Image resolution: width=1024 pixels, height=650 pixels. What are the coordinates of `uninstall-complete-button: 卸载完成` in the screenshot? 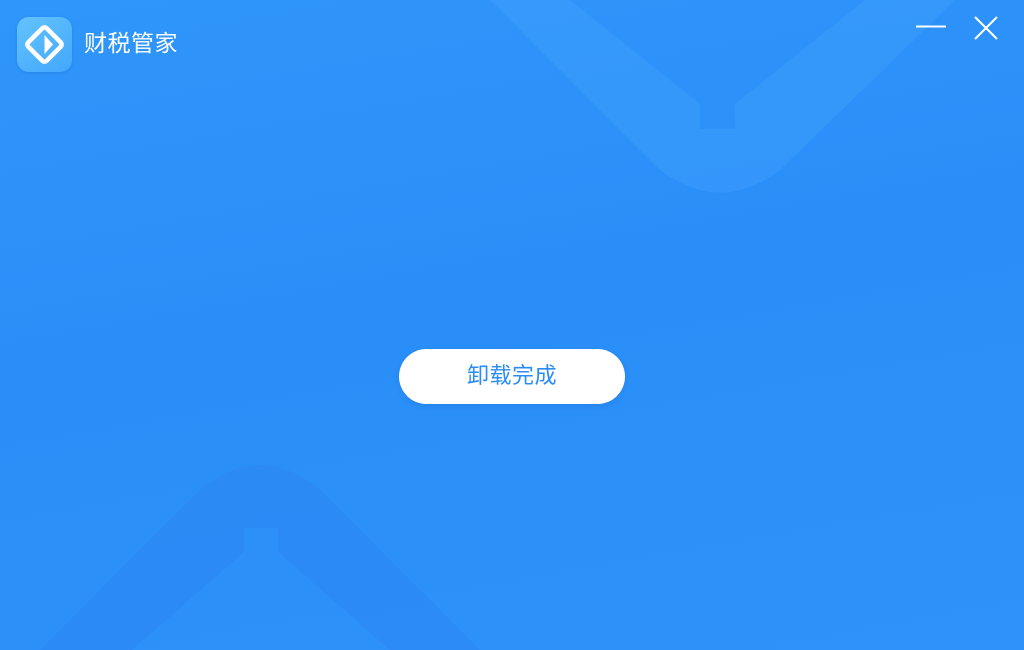 It's located at (512, 376).